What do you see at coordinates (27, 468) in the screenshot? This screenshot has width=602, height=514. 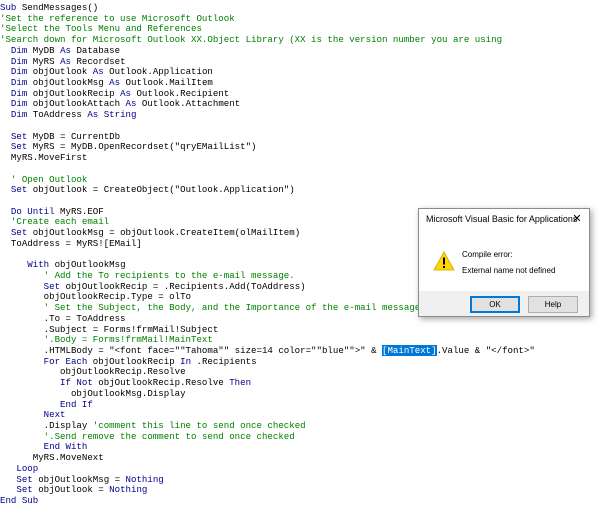 I see `code-token: Loop` at bounding box center [27, 468].